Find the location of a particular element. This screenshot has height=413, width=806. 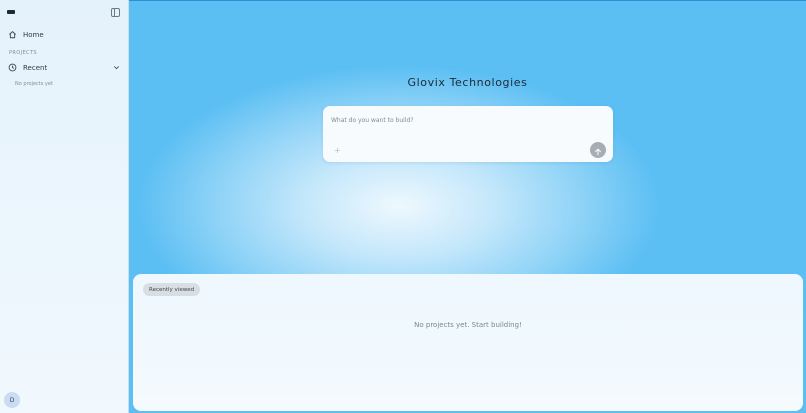

clock-icon is located at coordinates (12, 68).